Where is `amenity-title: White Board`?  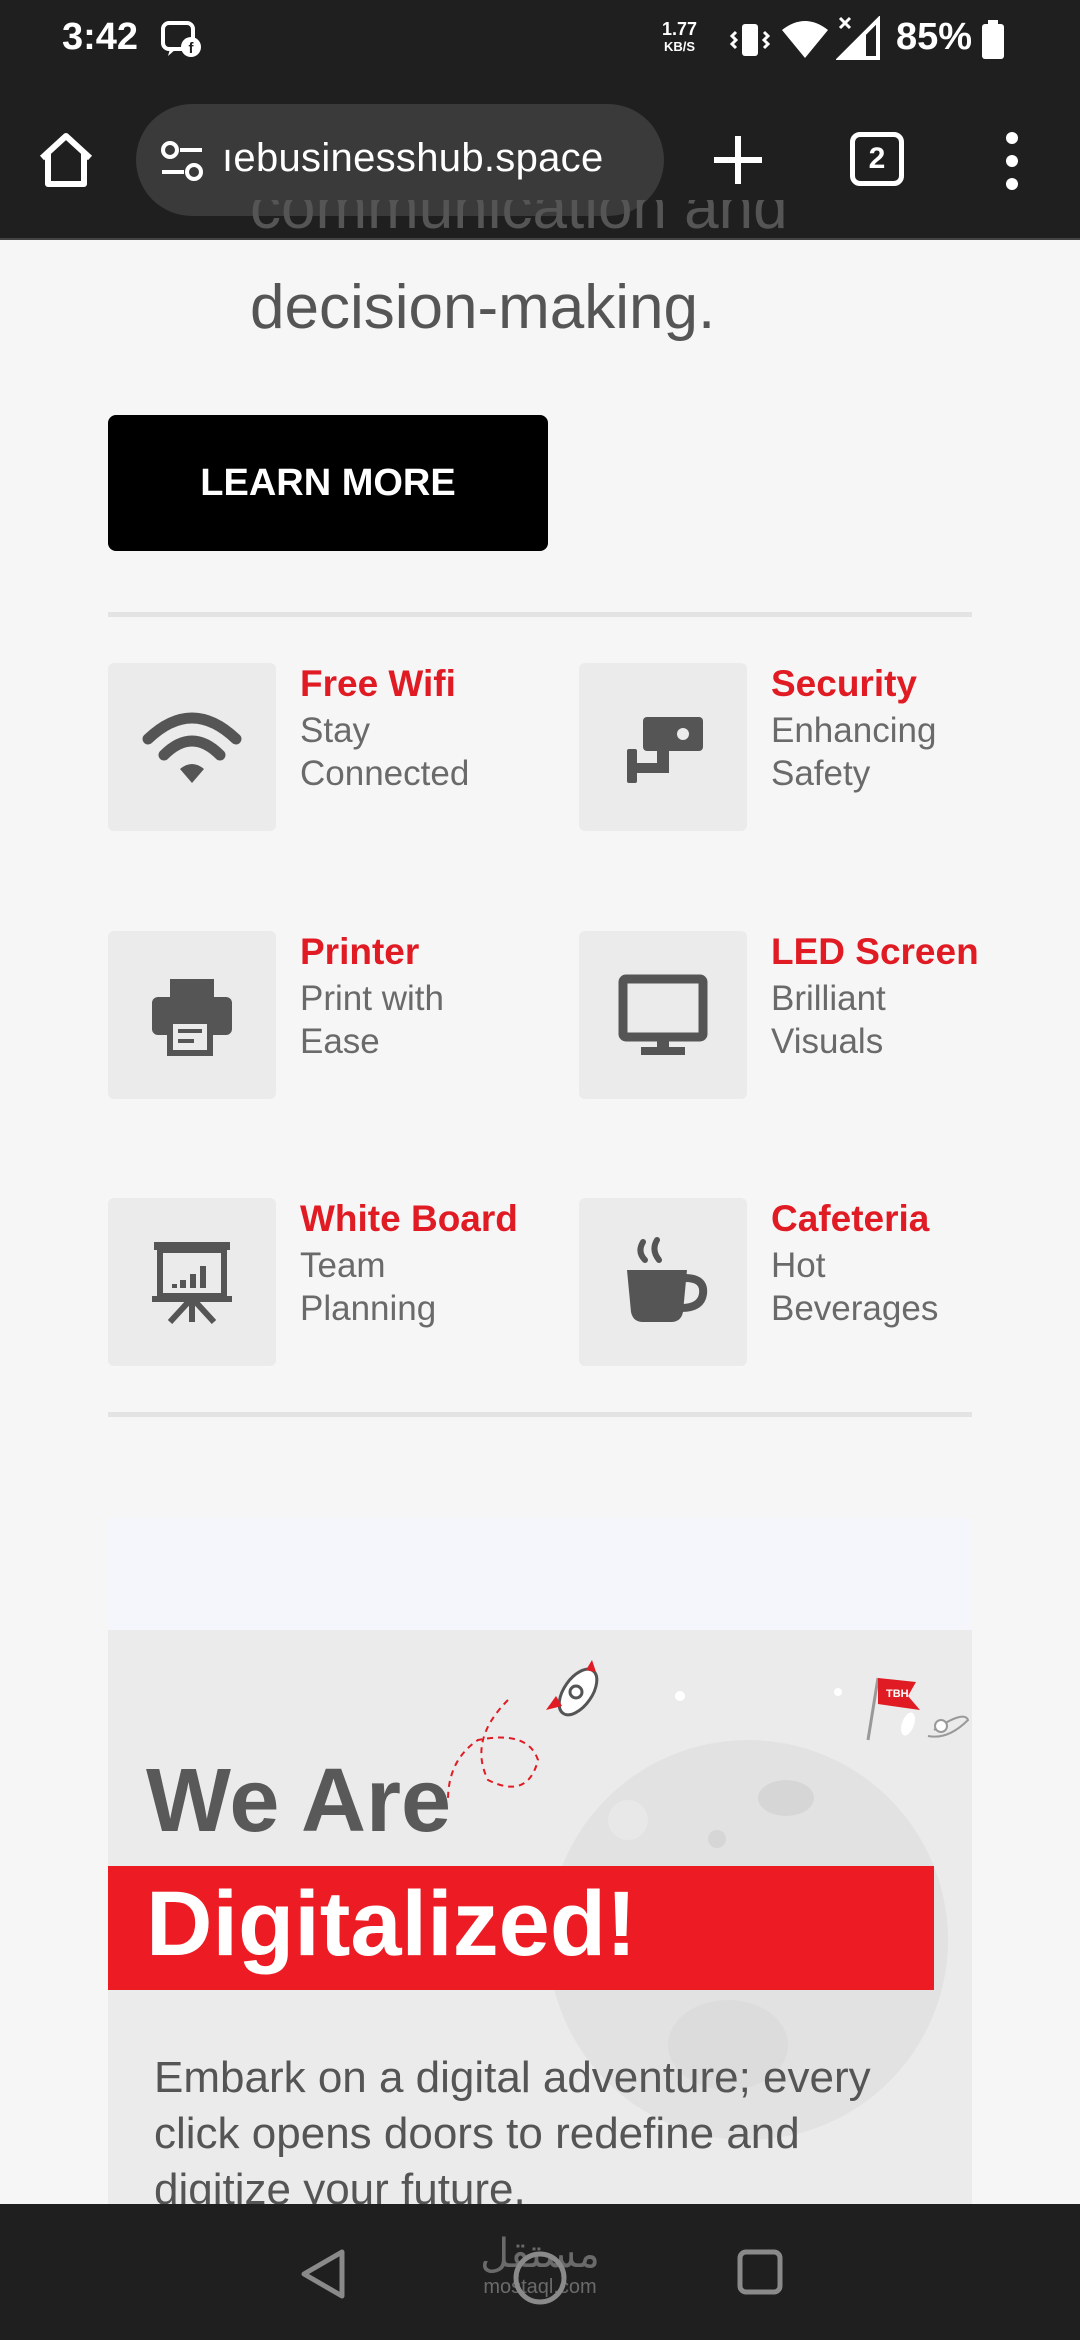
amenity-title: White Board is located at coordinates (409, 1218).